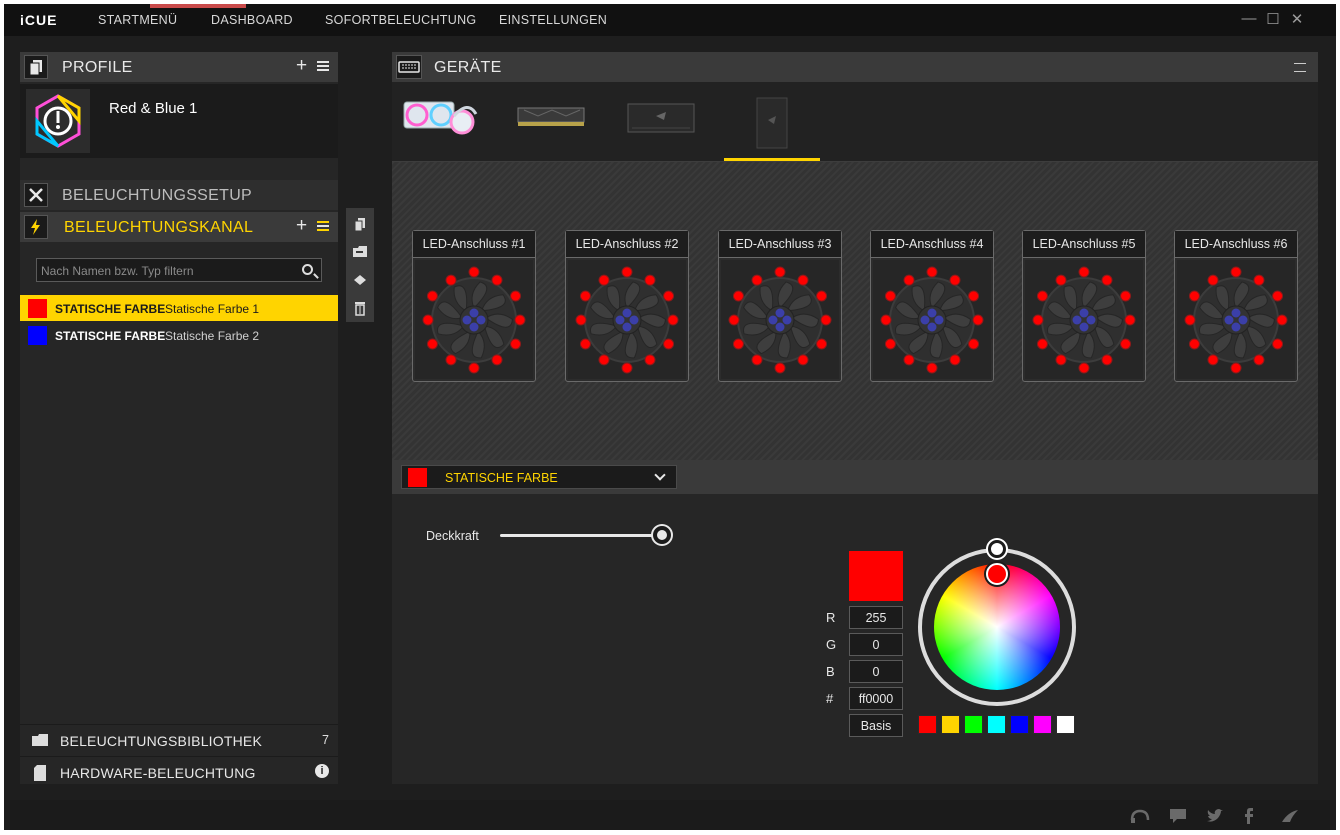 The width and height of the screenshot is (1340, 835). What do you see at coordinates (323, 226) in the screenshot?
I see `channel-menu-icon` at bounding box center [323, 226].